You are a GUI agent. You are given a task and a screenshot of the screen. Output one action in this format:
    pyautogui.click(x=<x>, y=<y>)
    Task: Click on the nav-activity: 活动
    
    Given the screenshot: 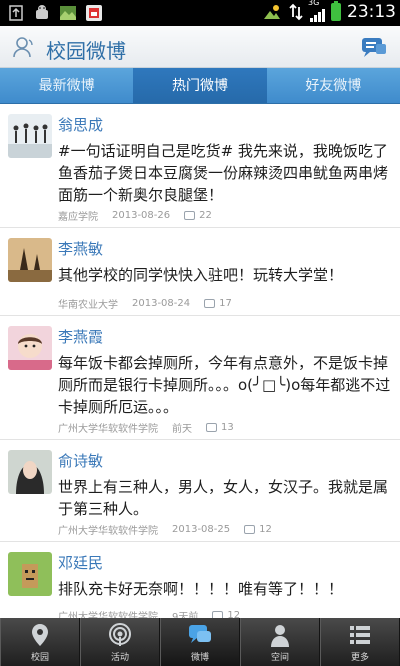 What is the action you would take?
    pyautogui.click(x=120, y=642)
    